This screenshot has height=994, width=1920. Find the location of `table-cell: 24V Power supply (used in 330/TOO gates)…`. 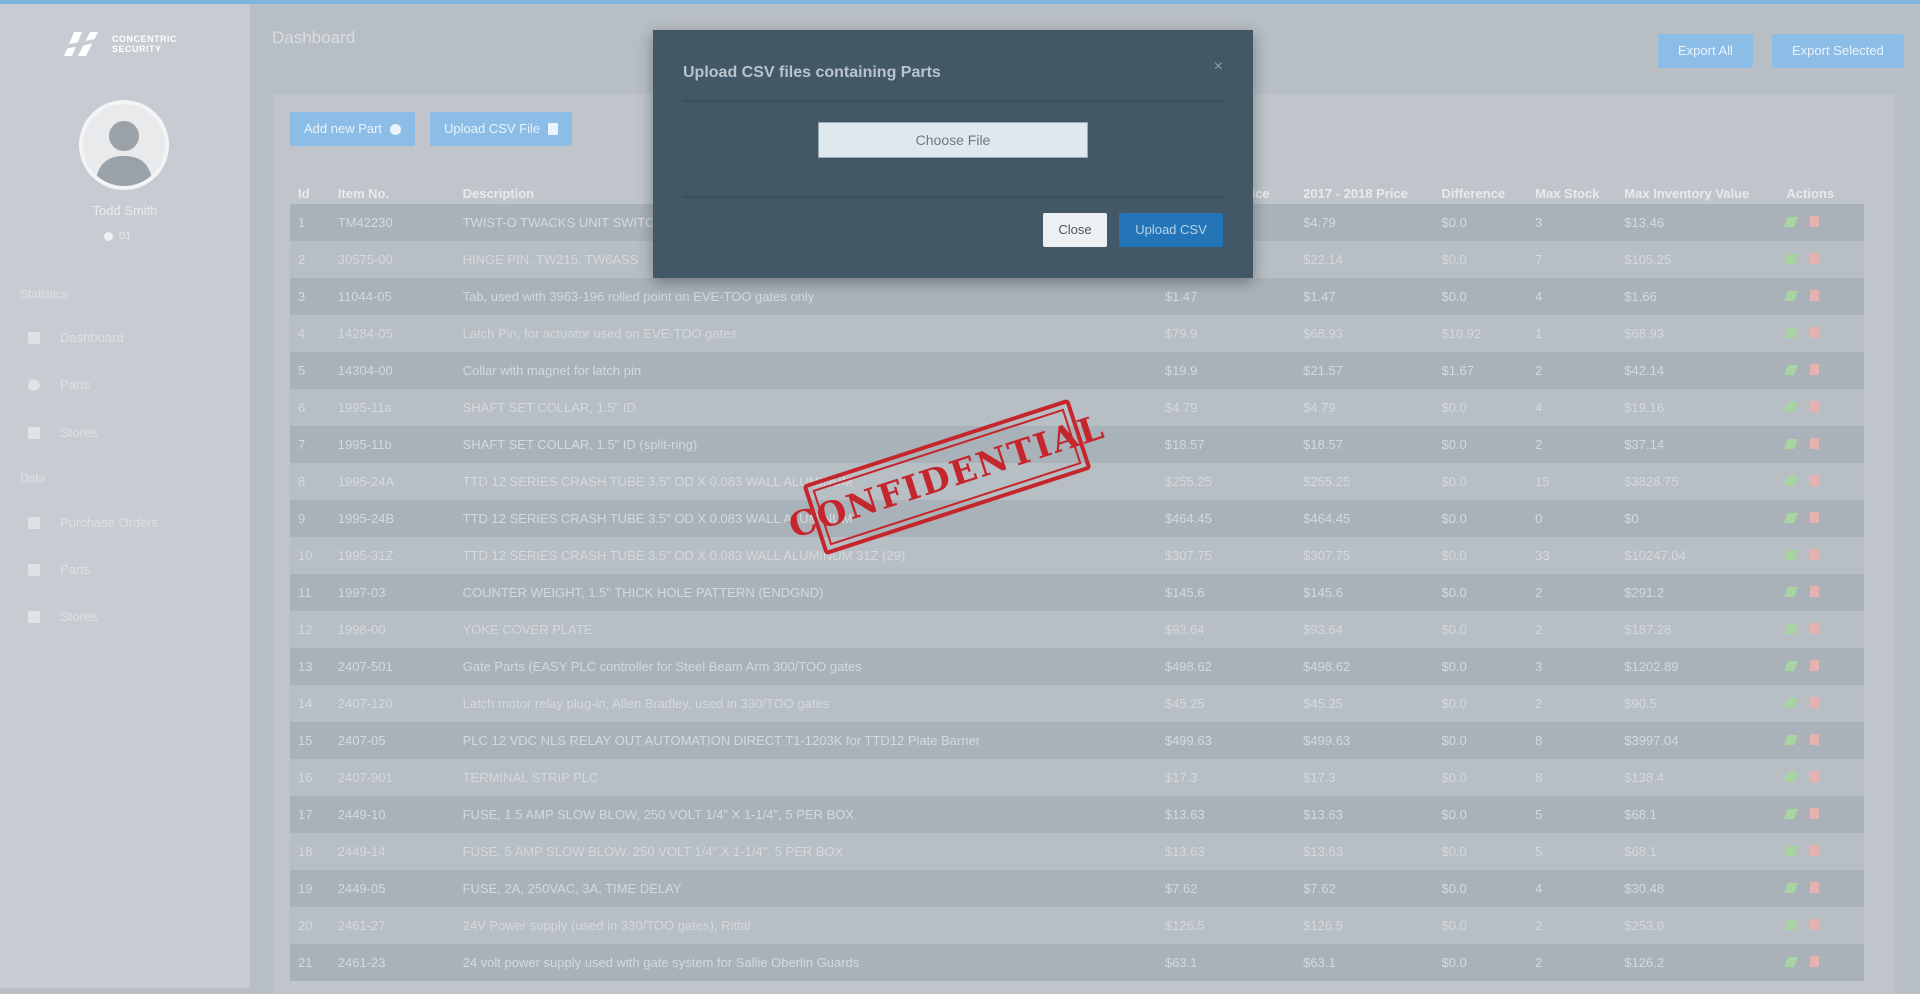

table-cell: 24V Power supply (used in 330/TOO gates)… is located at coordinates (805, 925).